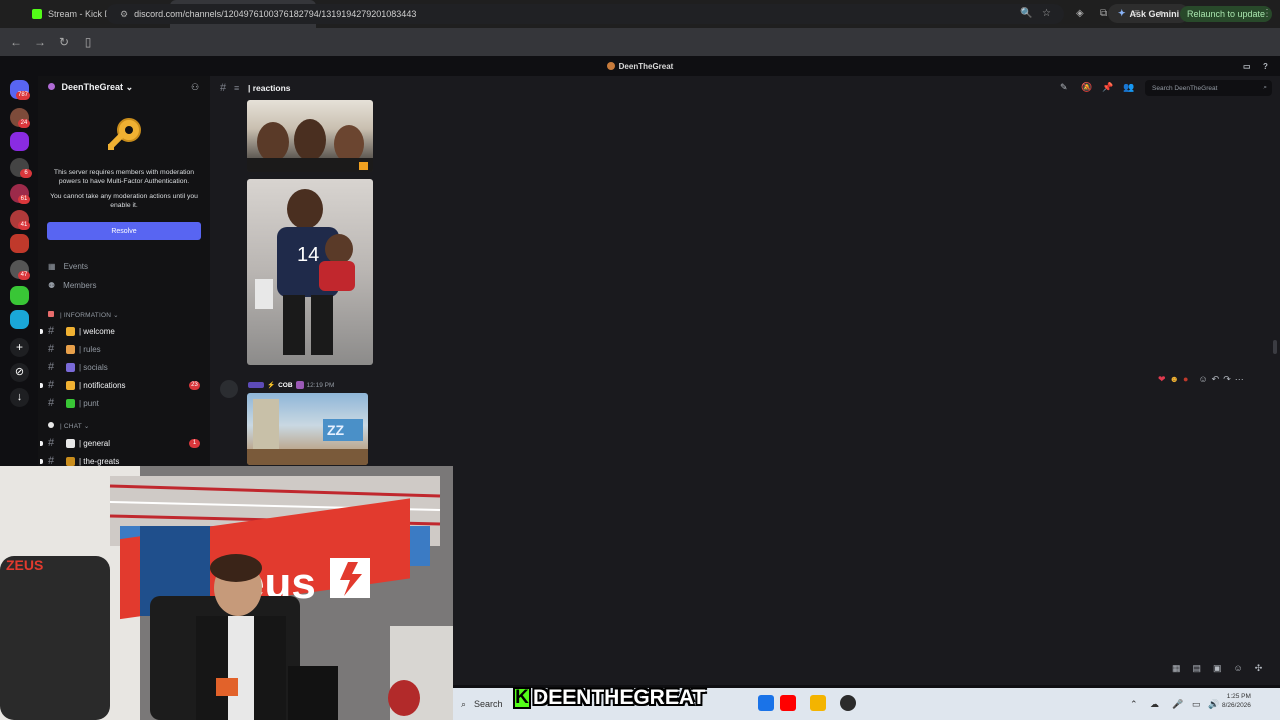  What do you see at coordinates (24, 123) in the screenshot?
I see `server-badge: 24` at bounding box center [24, 123].